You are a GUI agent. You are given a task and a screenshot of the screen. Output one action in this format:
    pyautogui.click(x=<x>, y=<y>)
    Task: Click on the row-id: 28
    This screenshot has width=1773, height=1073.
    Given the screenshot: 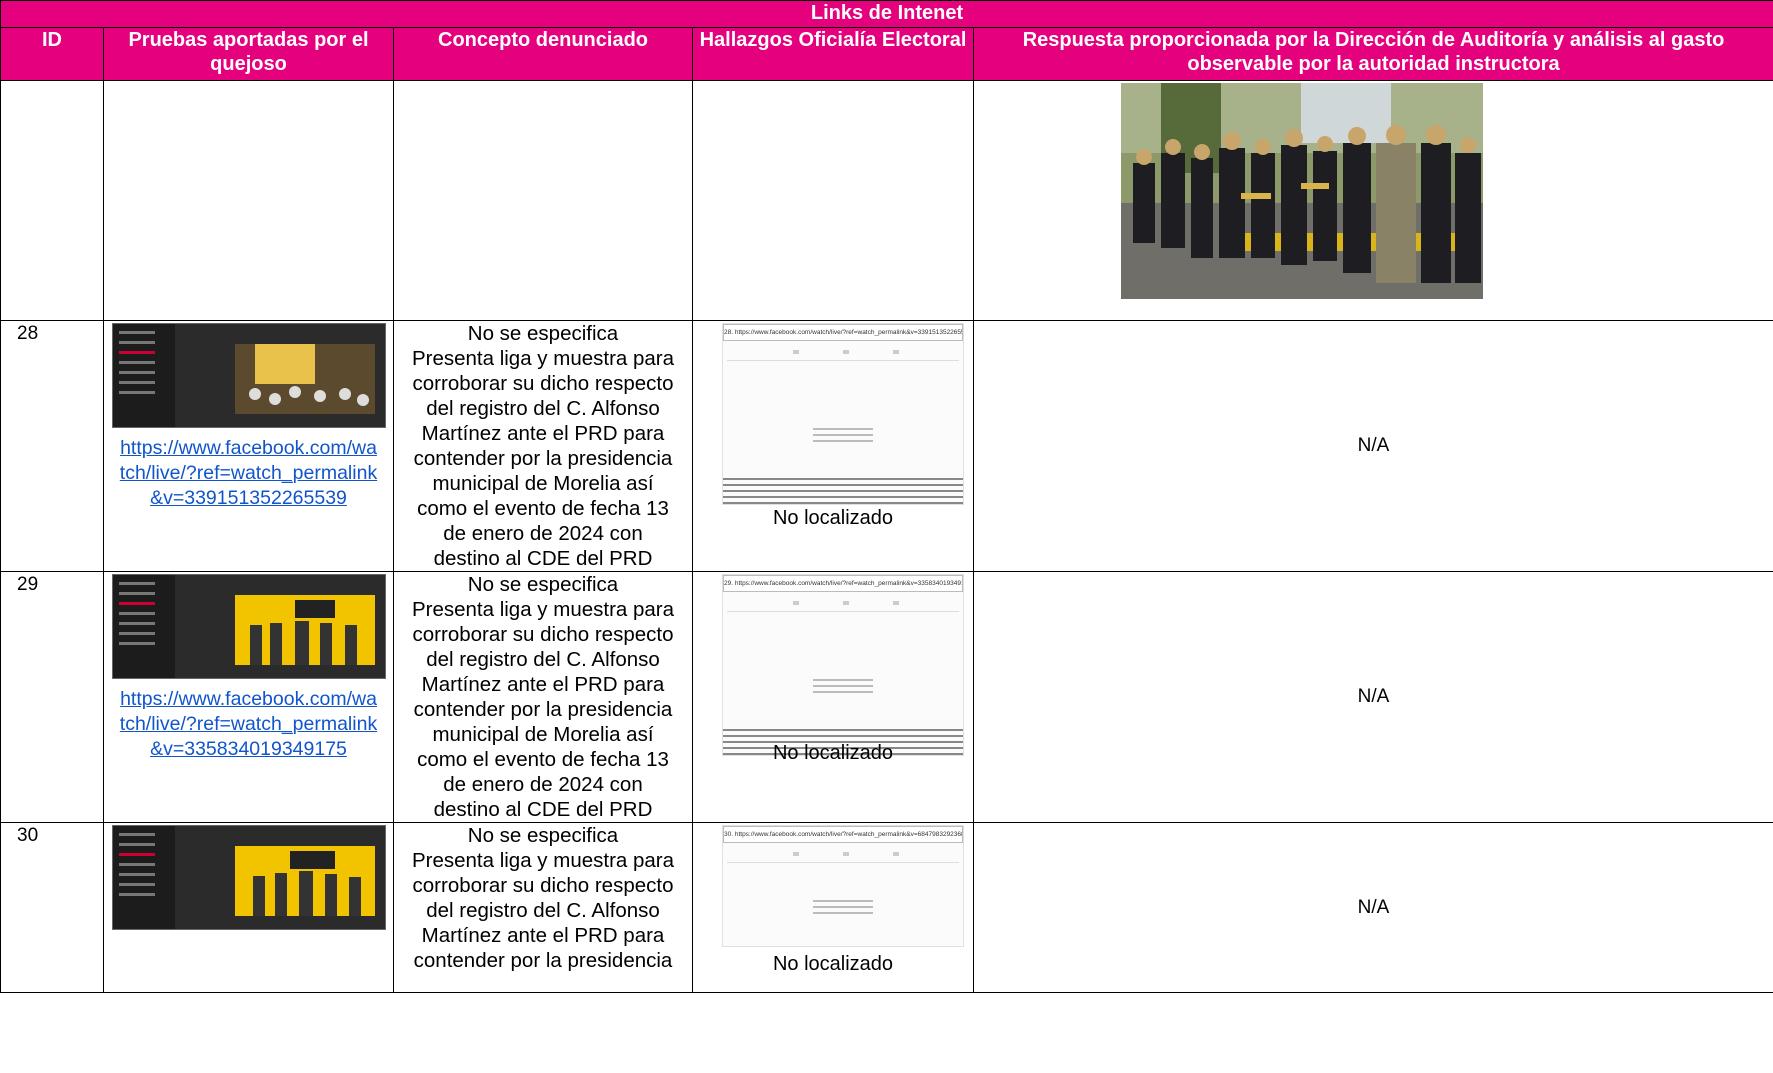 What is the action you would take?
    pyautogui.click(x=52, y=446)
    